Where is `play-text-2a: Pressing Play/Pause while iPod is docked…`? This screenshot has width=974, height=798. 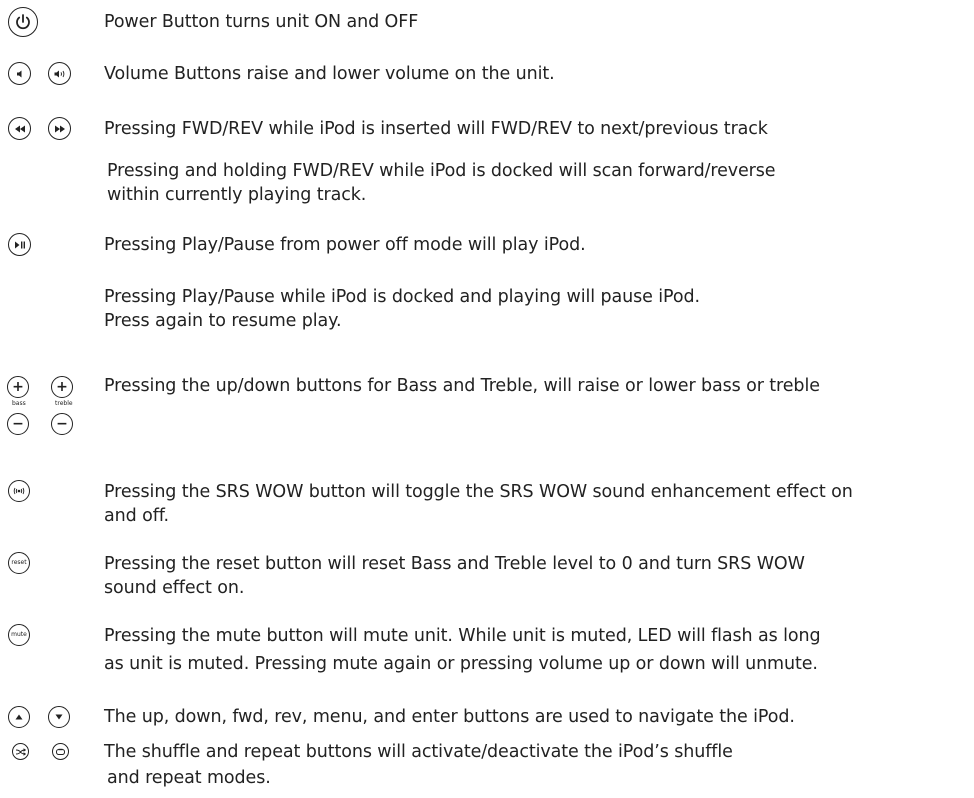
play-text-2a: Pressing Play/Pause while iPod is docked… is located at coordinates (402, 297).